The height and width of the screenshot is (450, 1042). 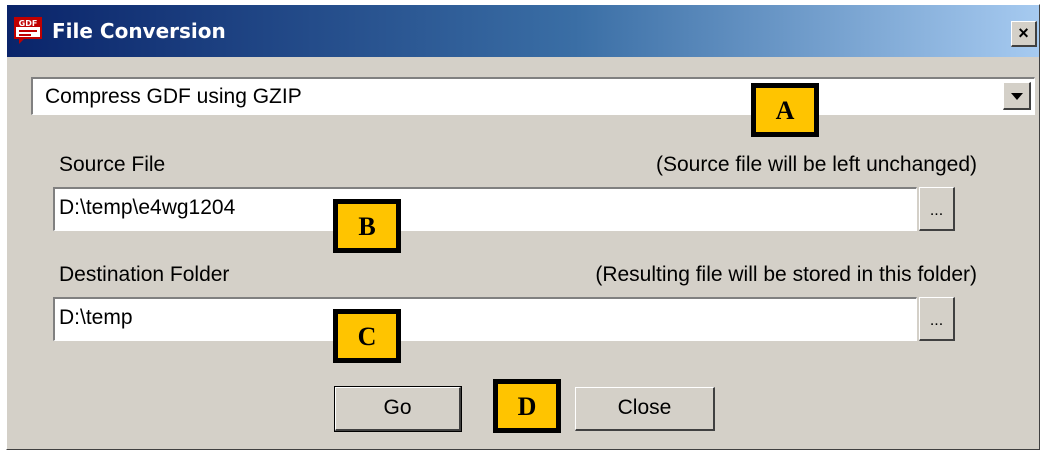 What do you see at coordinates (398, 409) in the screenshot?
I see `go-button: Go` at bounding box center [398, 409].